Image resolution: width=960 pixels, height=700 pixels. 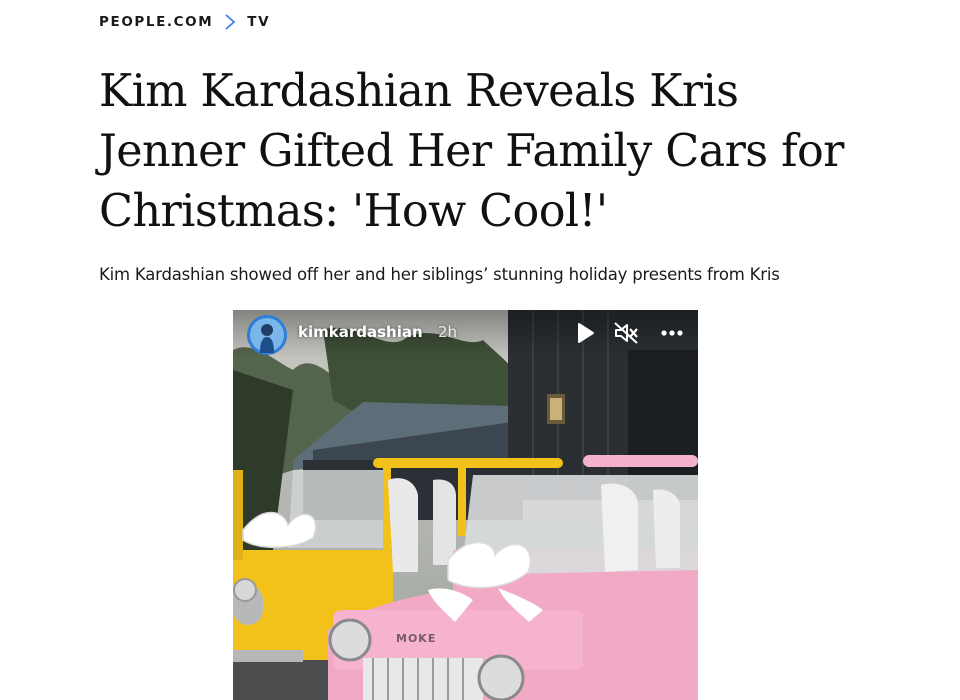 What do you see at coordinates (230, 22) in the screenshot?
I see `chevron-right-icon` at bounding box center [230, 22].